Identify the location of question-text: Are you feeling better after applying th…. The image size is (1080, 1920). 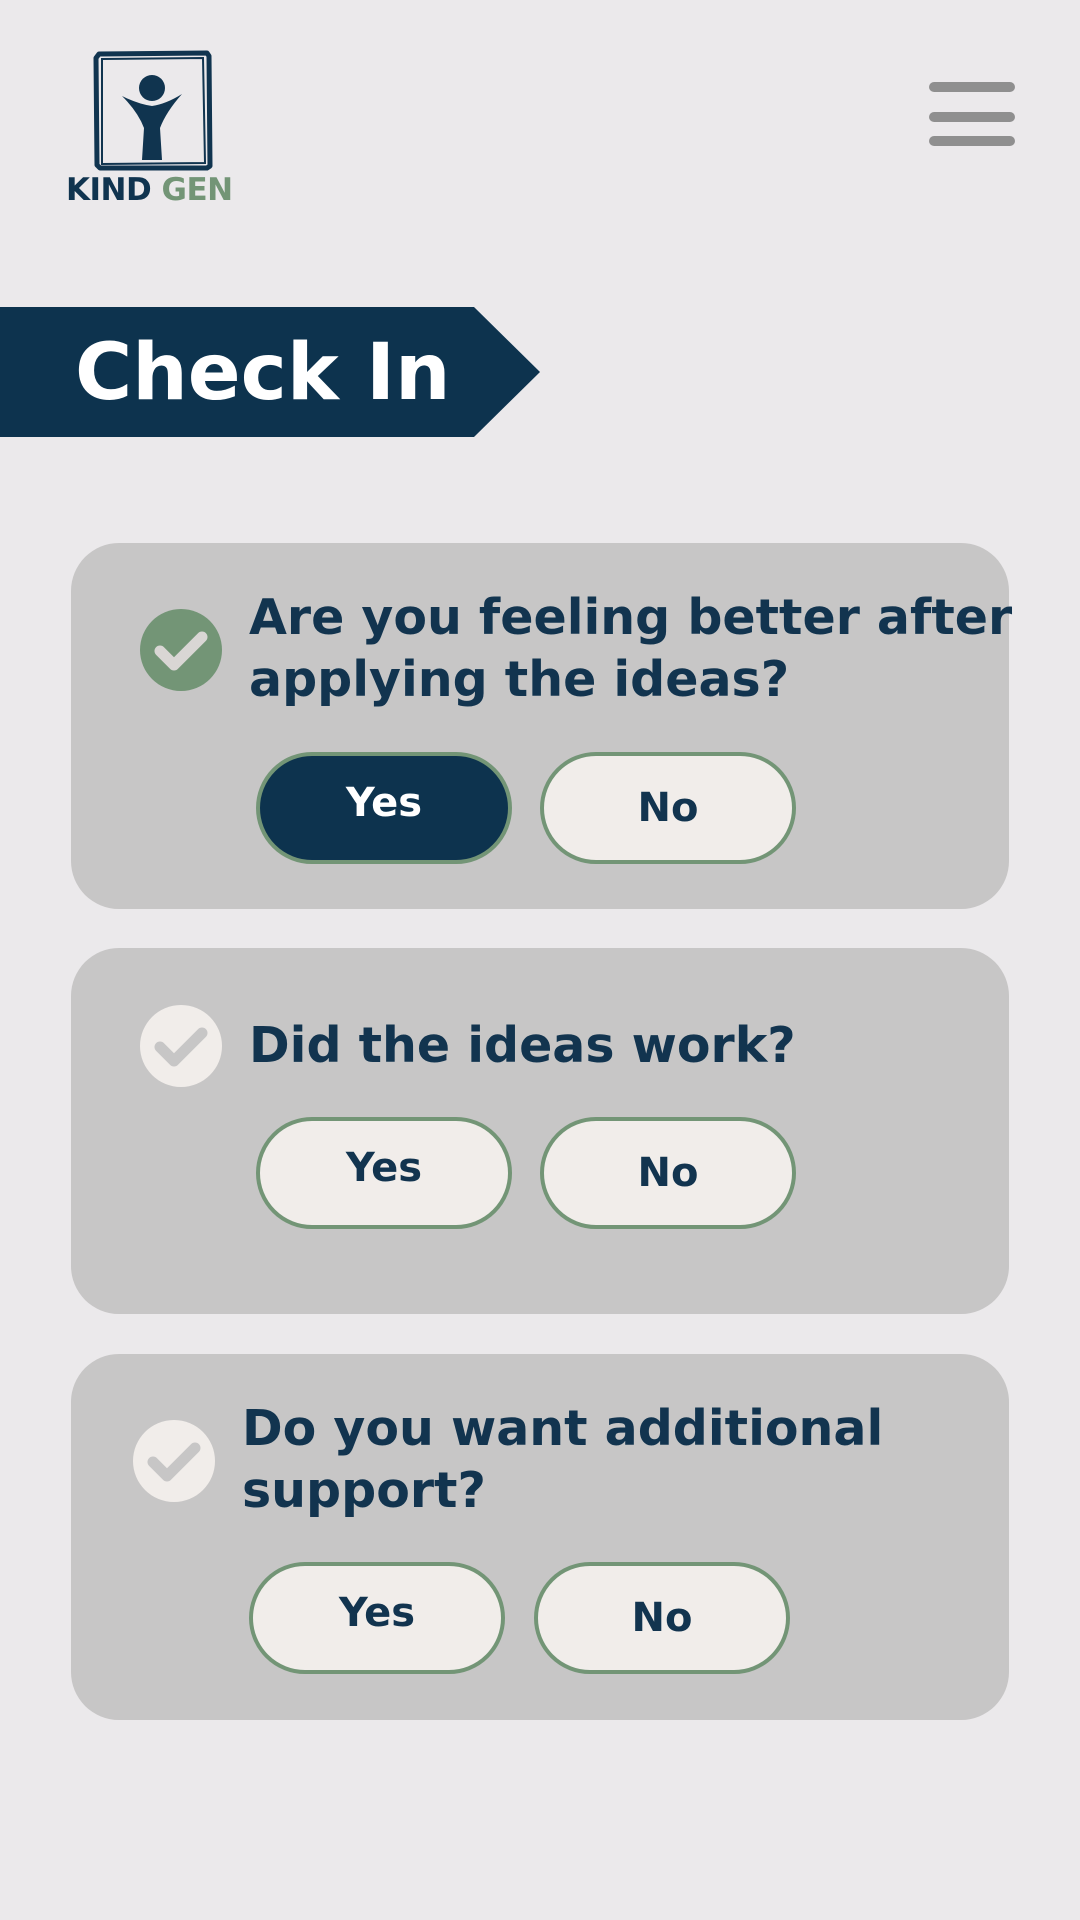
(630, 649).